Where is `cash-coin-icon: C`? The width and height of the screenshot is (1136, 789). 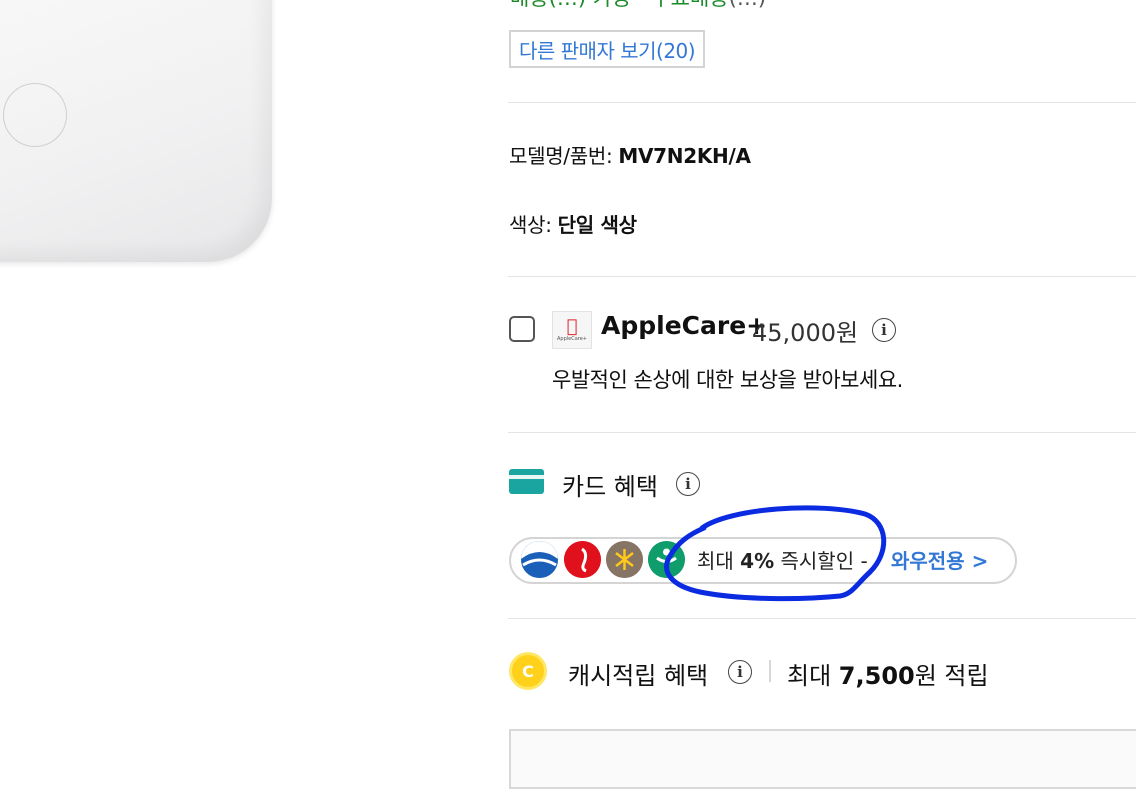 cash-coin-icon: C is located at coordinates (528, 671).